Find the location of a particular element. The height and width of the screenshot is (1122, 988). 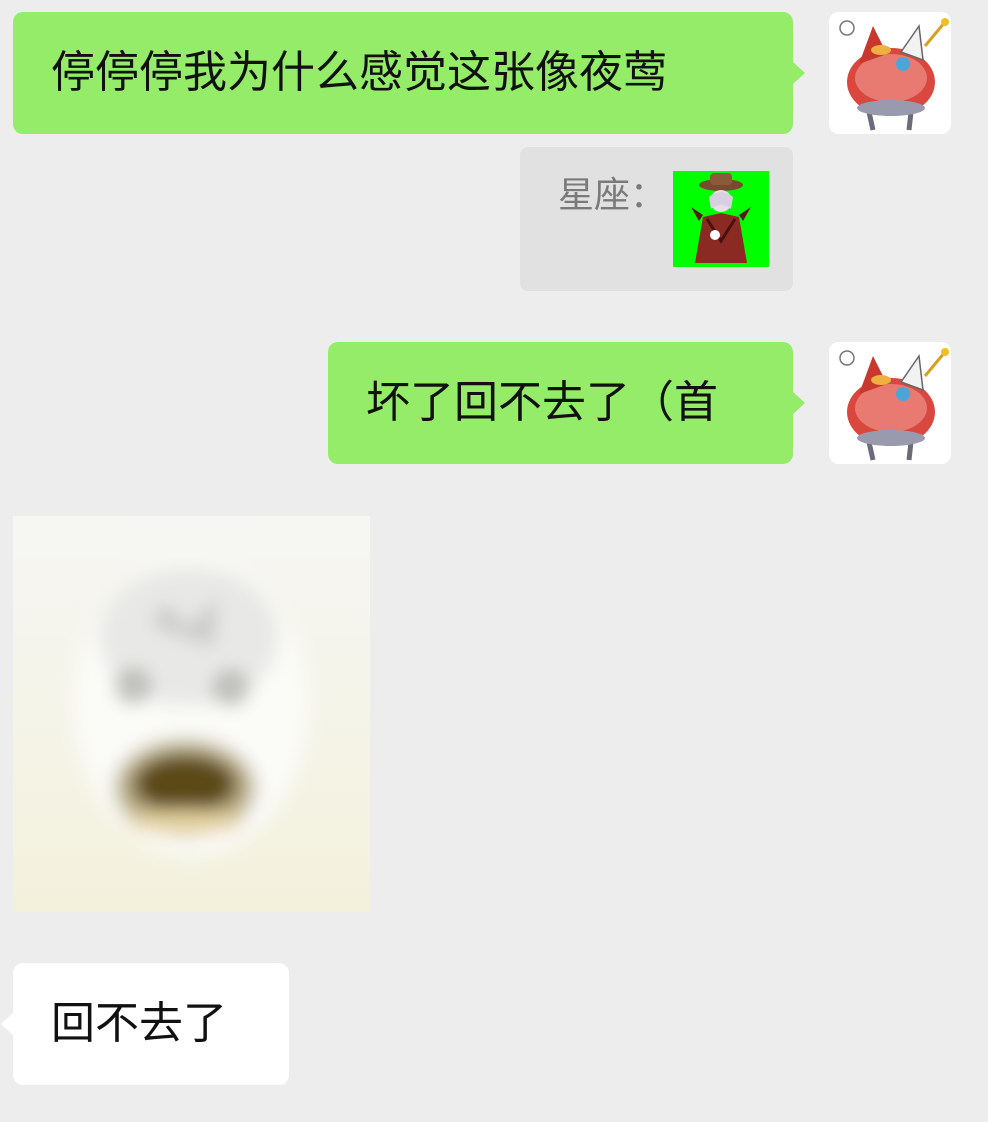

quoted-sender: 星座： is located at coordinates (612, 195).